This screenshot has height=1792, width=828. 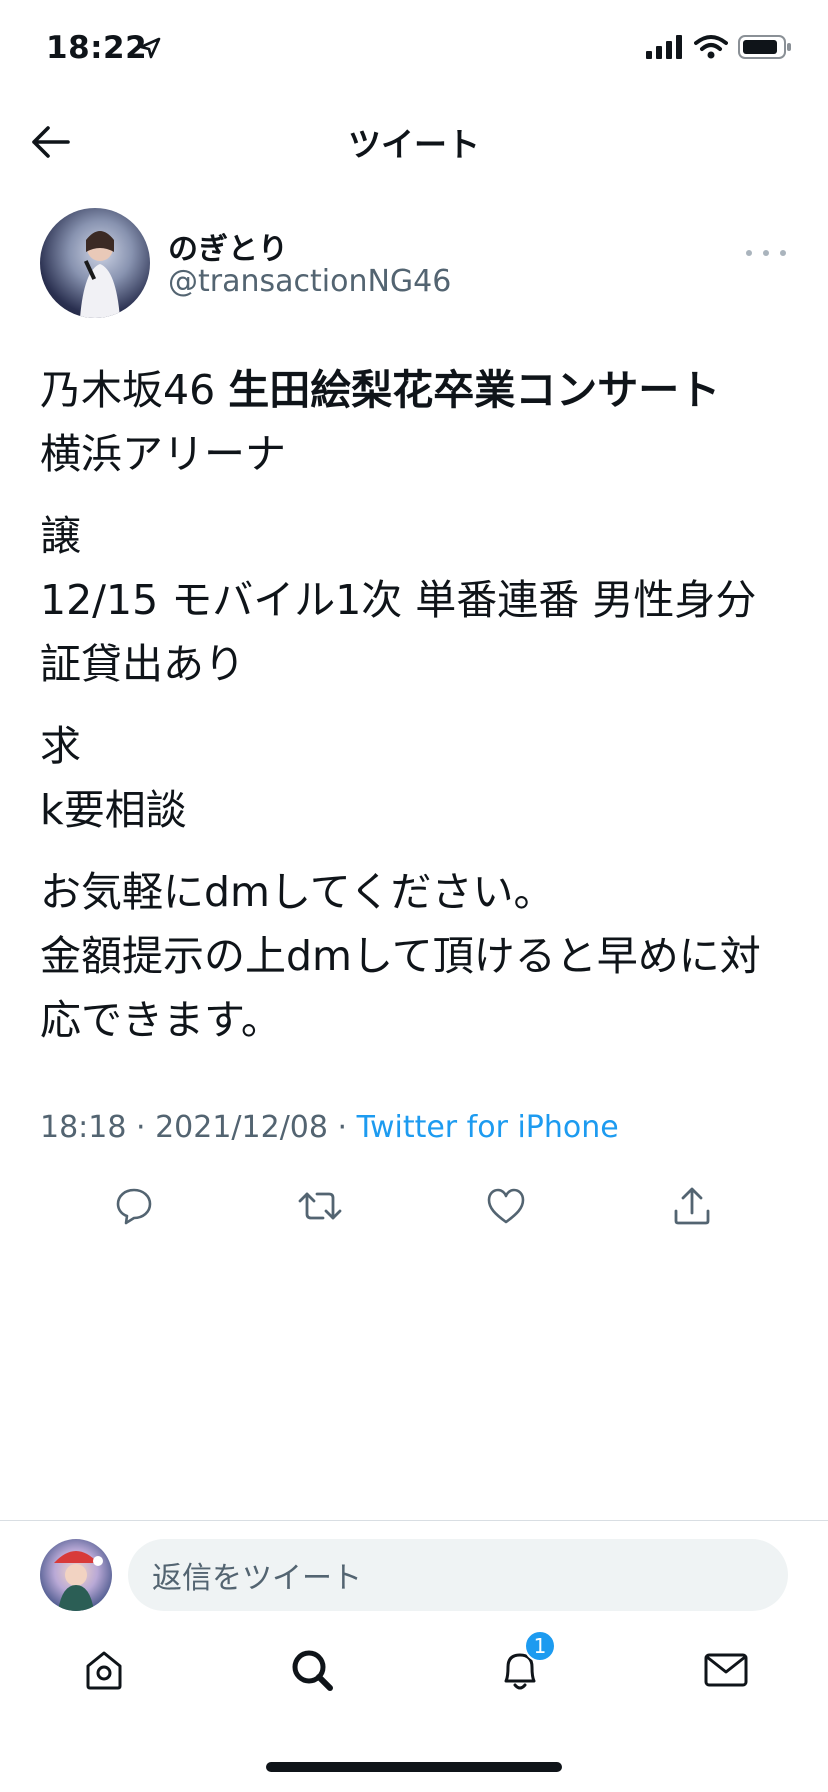 I want to click on tweet-paragraph: 譲 12/15 モバイル1次 単番連番 男性身分証貸出あり, so click(x=415, y=600).